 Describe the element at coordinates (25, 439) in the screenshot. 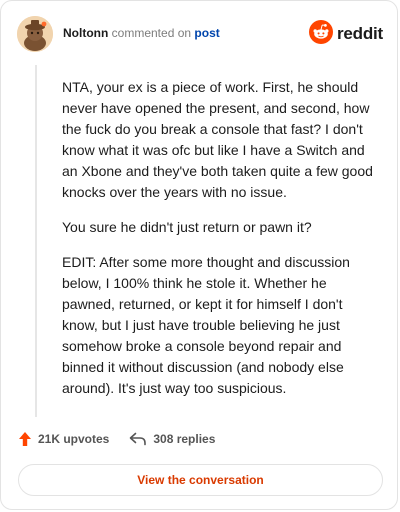

I see `upvote-arrow-icon` at that location.